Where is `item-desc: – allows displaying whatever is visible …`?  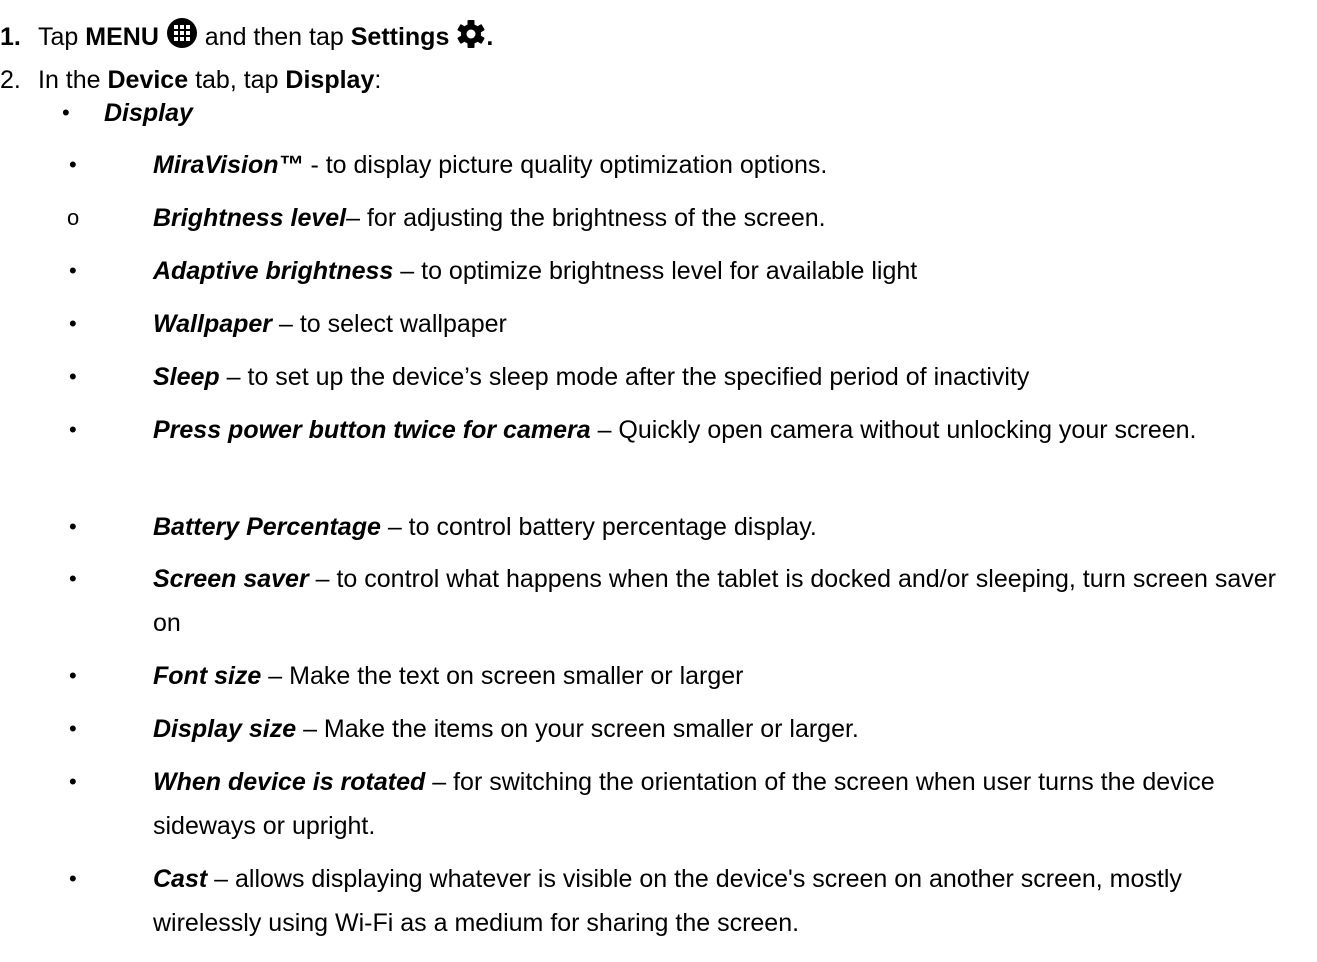
item-desc: – allows displaying whatever is visible … is located at coordinates (667, 901).